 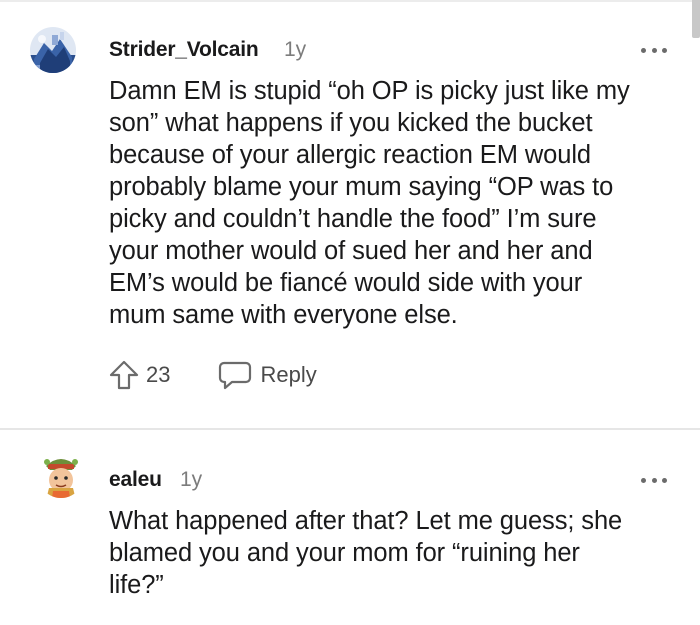 What do you see at coordinates (184, 50) in the screenshot?
I see `comment-author: Strider_Volcain` at bounding box center [184, 50].